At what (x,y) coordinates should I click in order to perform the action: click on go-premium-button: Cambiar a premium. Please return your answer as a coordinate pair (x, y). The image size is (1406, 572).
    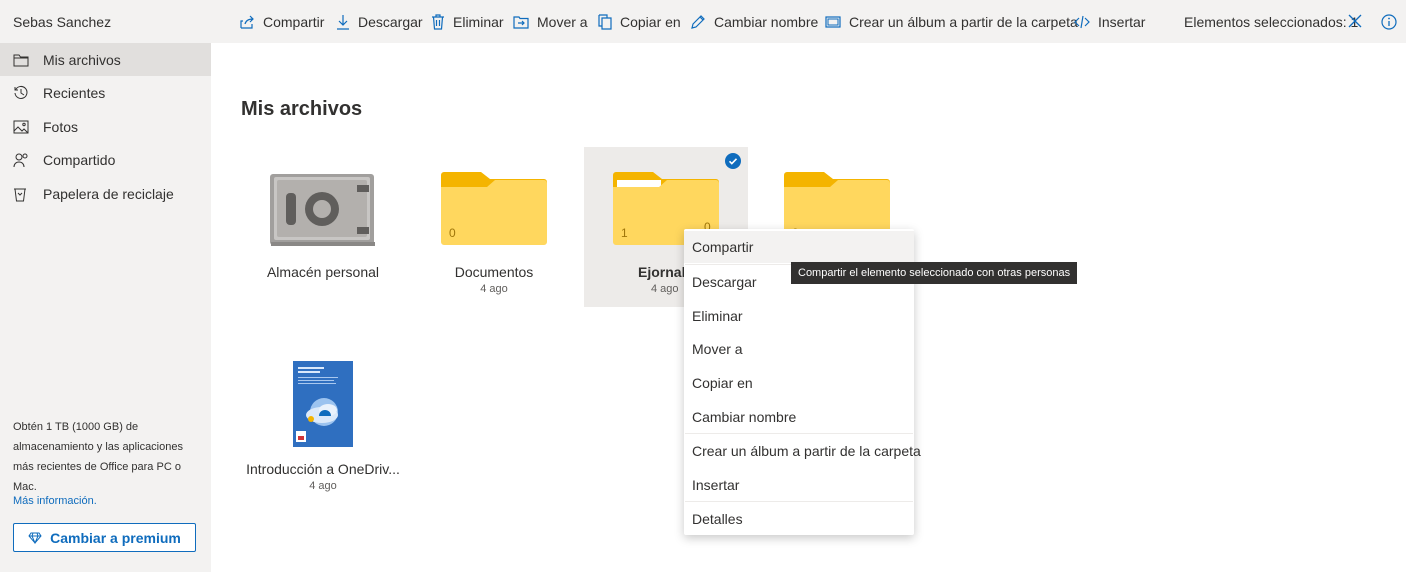
    Looking at the image, I should click on (104, 537).